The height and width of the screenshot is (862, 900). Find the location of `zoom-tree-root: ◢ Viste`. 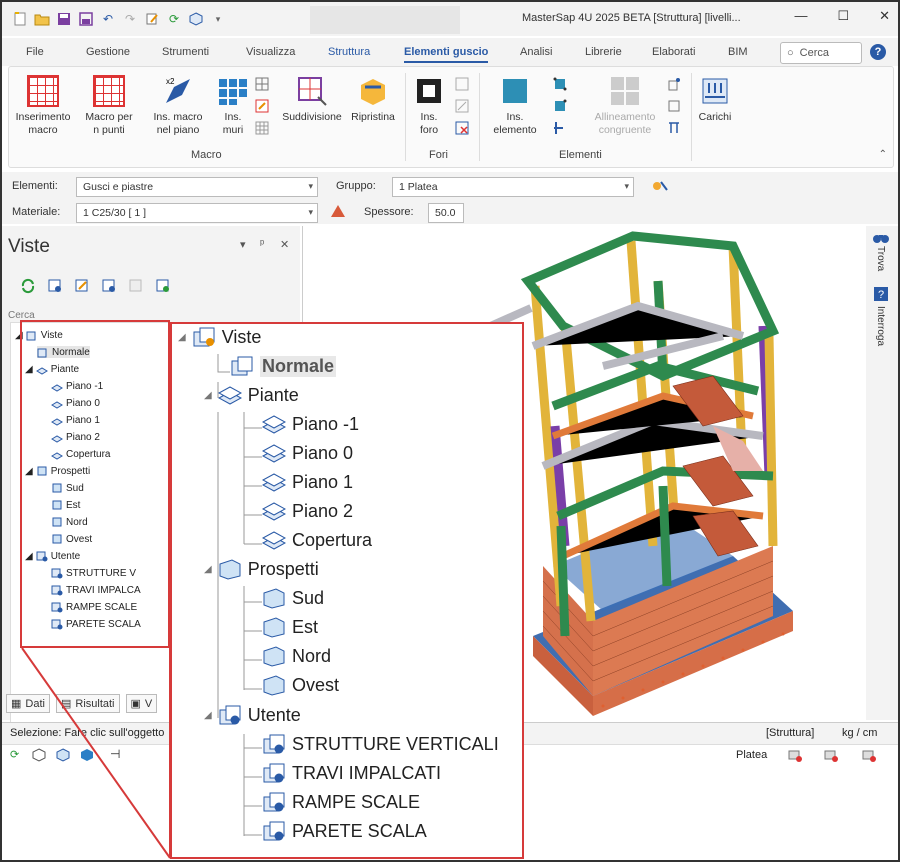

zoom-tree-root: ◢ Viste is located at coordinates (219, 337).